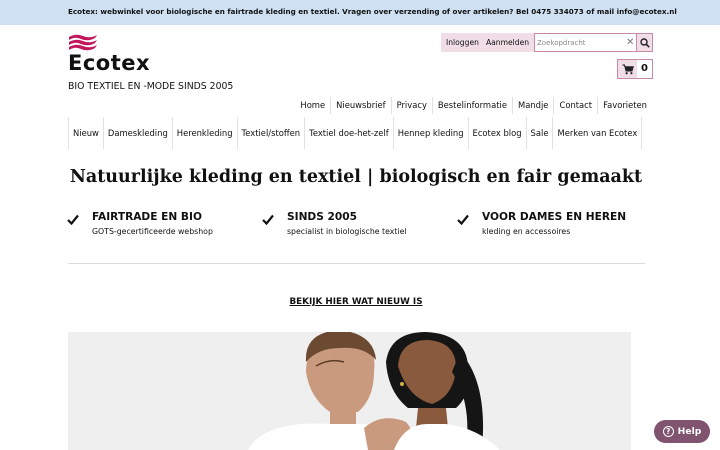 The width and height of the screenshot is (720, 450). What do you see at coordinates (349, 133) in the screenshot?
I see `main-nav-diy: Textiel doe-het-zelf` at bounding box center [349, 133].